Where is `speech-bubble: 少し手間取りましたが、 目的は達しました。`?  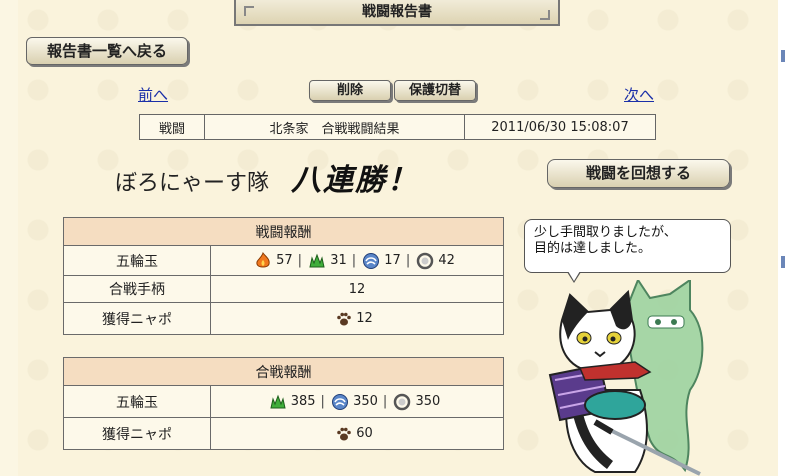
speech-bubble: 少し手間取りましたが、 目的は達しました。 is located at coordinates (627, 251).